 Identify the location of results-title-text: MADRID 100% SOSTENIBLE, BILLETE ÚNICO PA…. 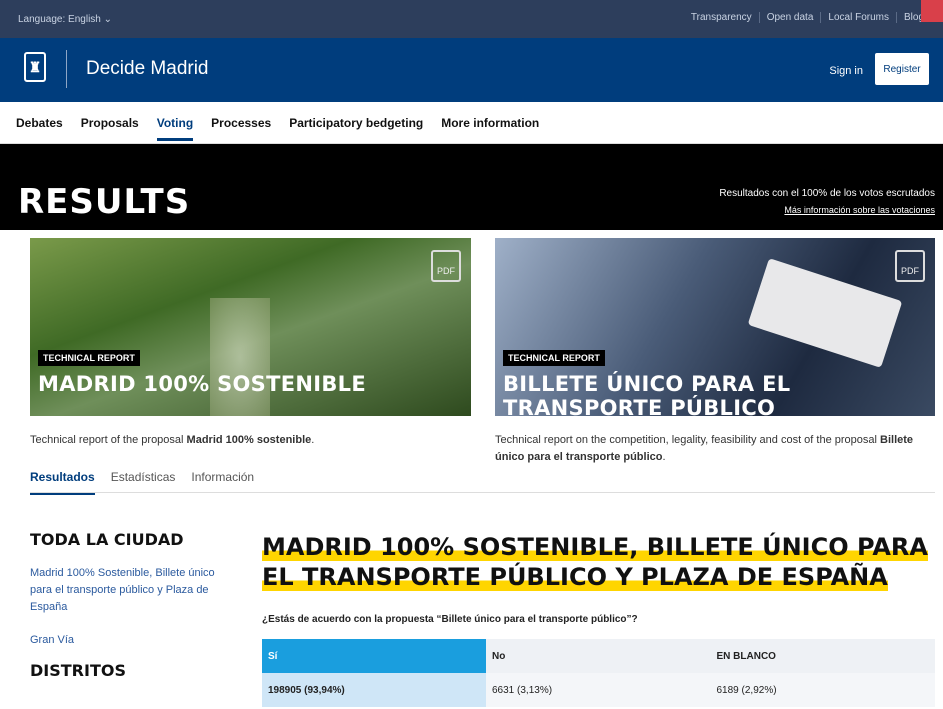
(595, 562).